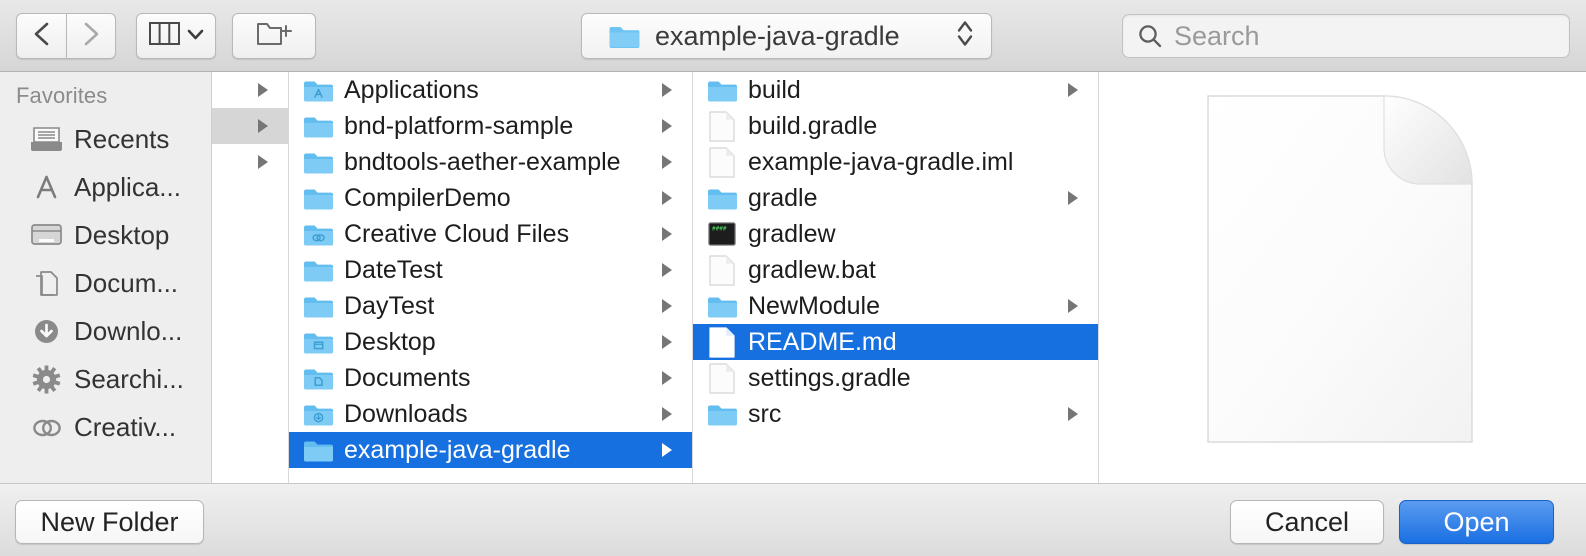 The width and height of the screenshot is (1586, 556). I want to click on column-parent, so click(250, 277).